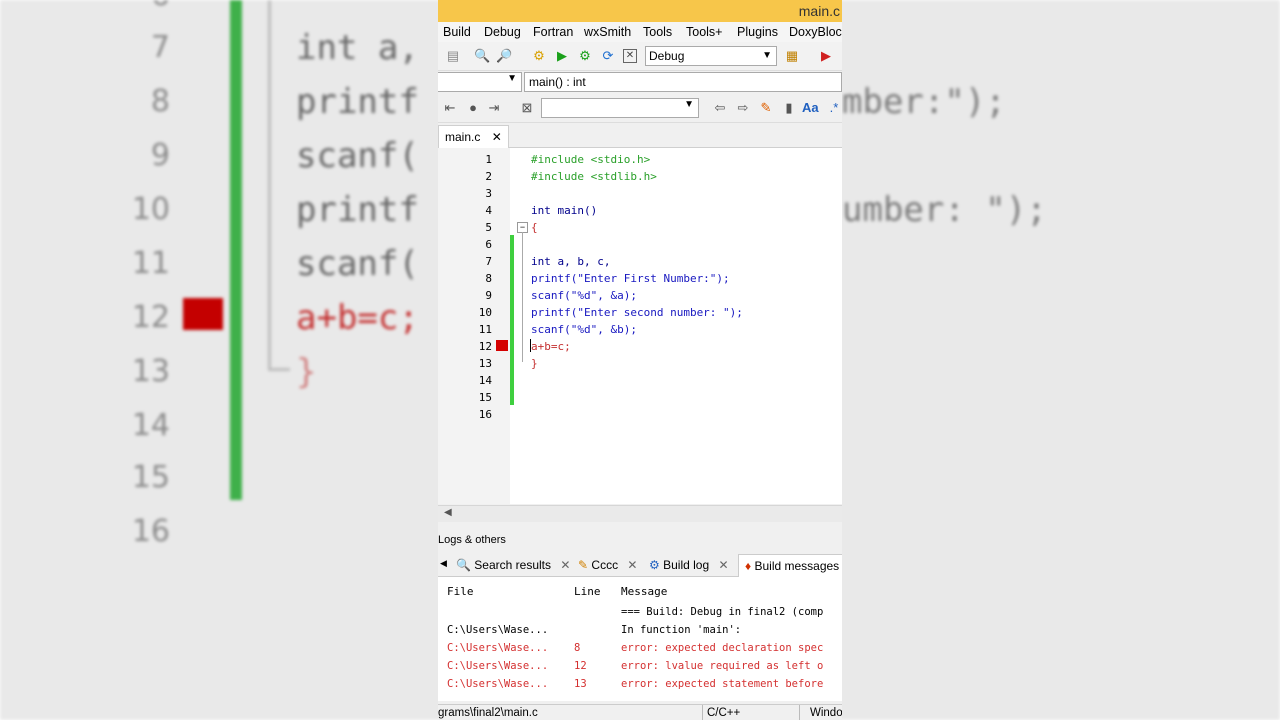 The image size is (1280, 720). Describe the element at coordinates (160, 47) in the screenshot. I see `bg-line-number: 7` at that location.